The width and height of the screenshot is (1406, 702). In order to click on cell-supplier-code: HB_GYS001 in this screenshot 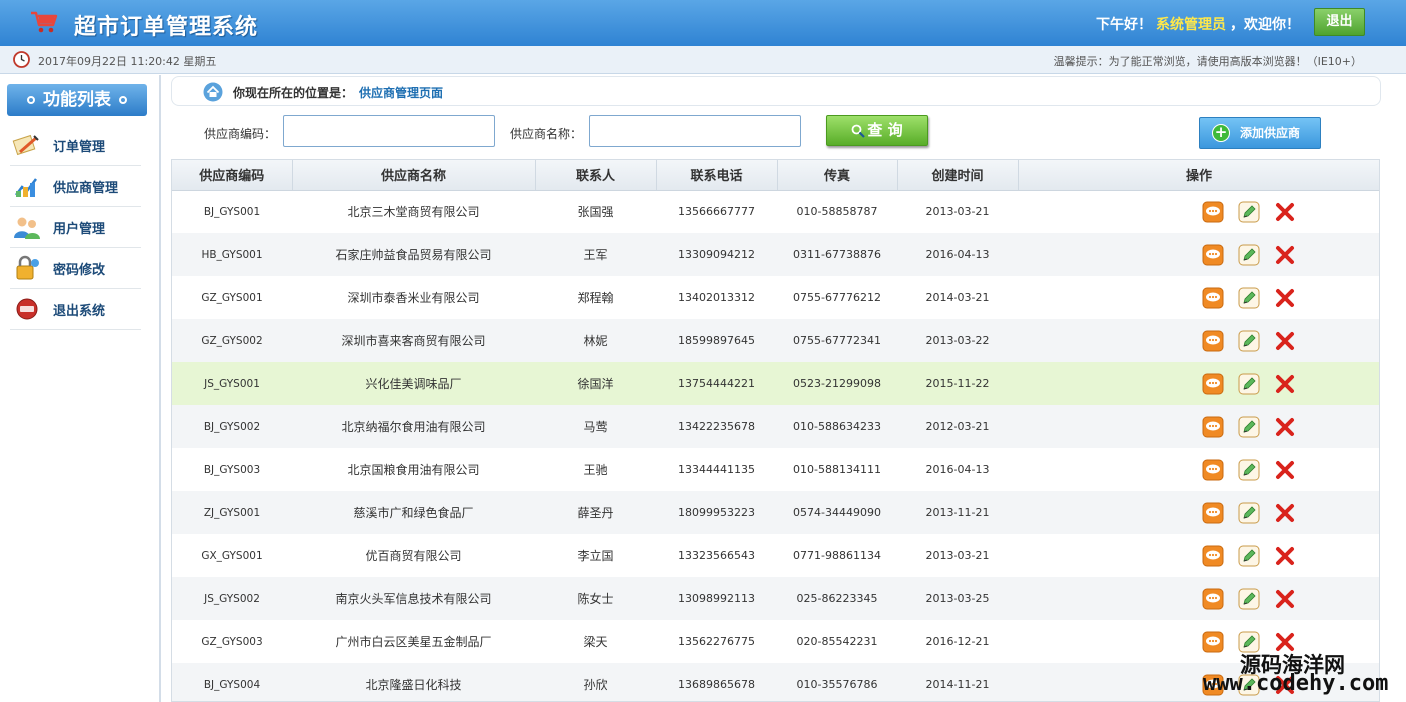, I will do `click(232, 254)`.